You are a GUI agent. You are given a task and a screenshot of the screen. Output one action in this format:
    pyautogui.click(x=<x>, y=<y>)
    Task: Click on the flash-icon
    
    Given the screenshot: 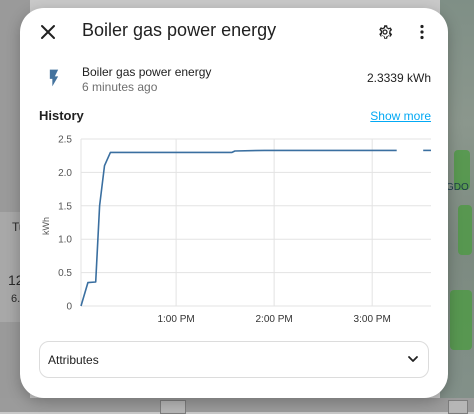 What is the action you would take?
    pyautogui.click(x=54, y=78)
    